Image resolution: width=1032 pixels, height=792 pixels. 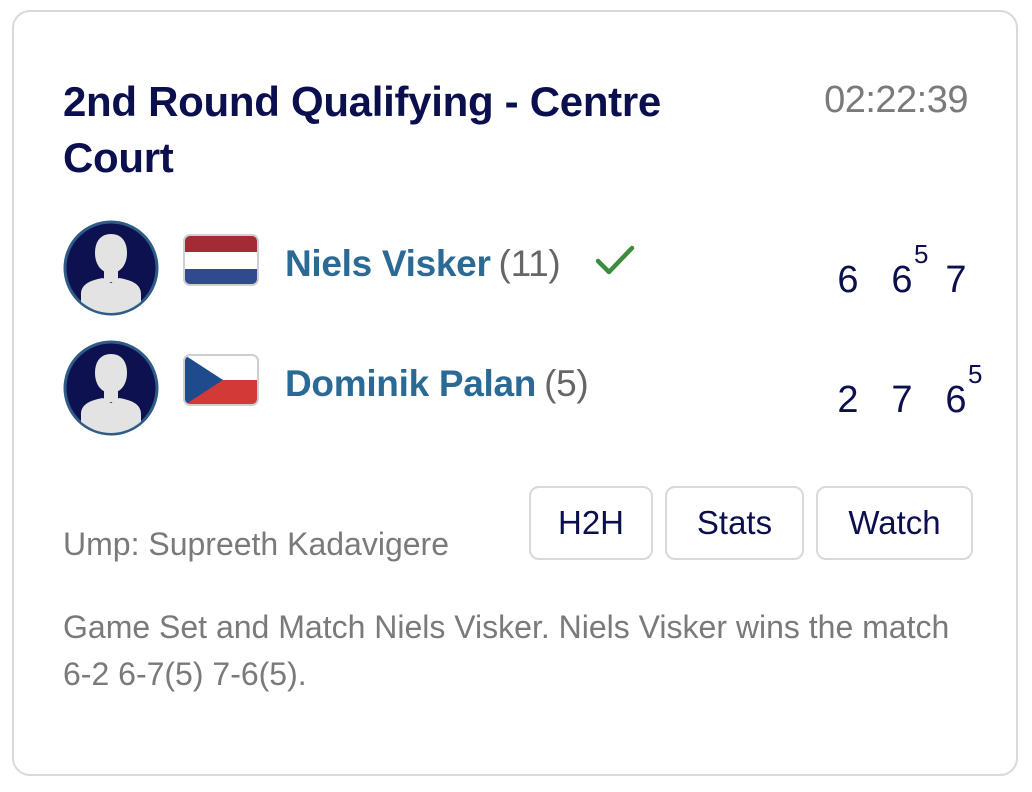 I want to click on player-1-seed: (11), so click(x=529, y=263).